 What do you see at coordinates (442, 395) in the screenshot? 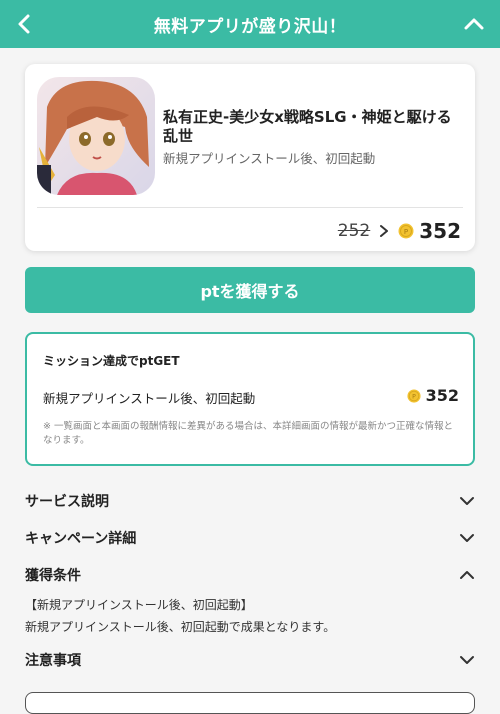
I see `mission-points-value: 352` at bounding box center [442, 395].